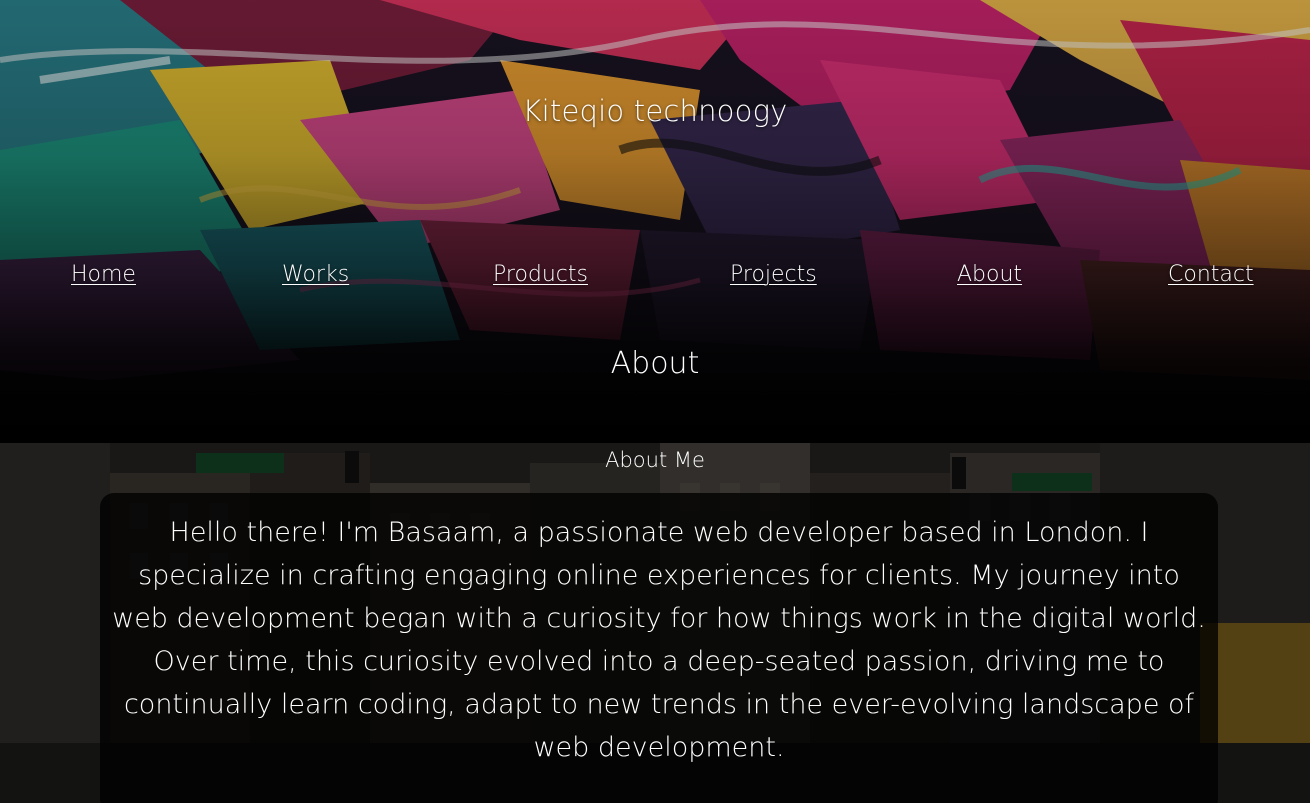 The height and width of the screenshot is (803, 1310). What do you see at coordinates (315, 274) in the screenshot?
I see `nav-link-works: Works` at bounding box center [315, 274].